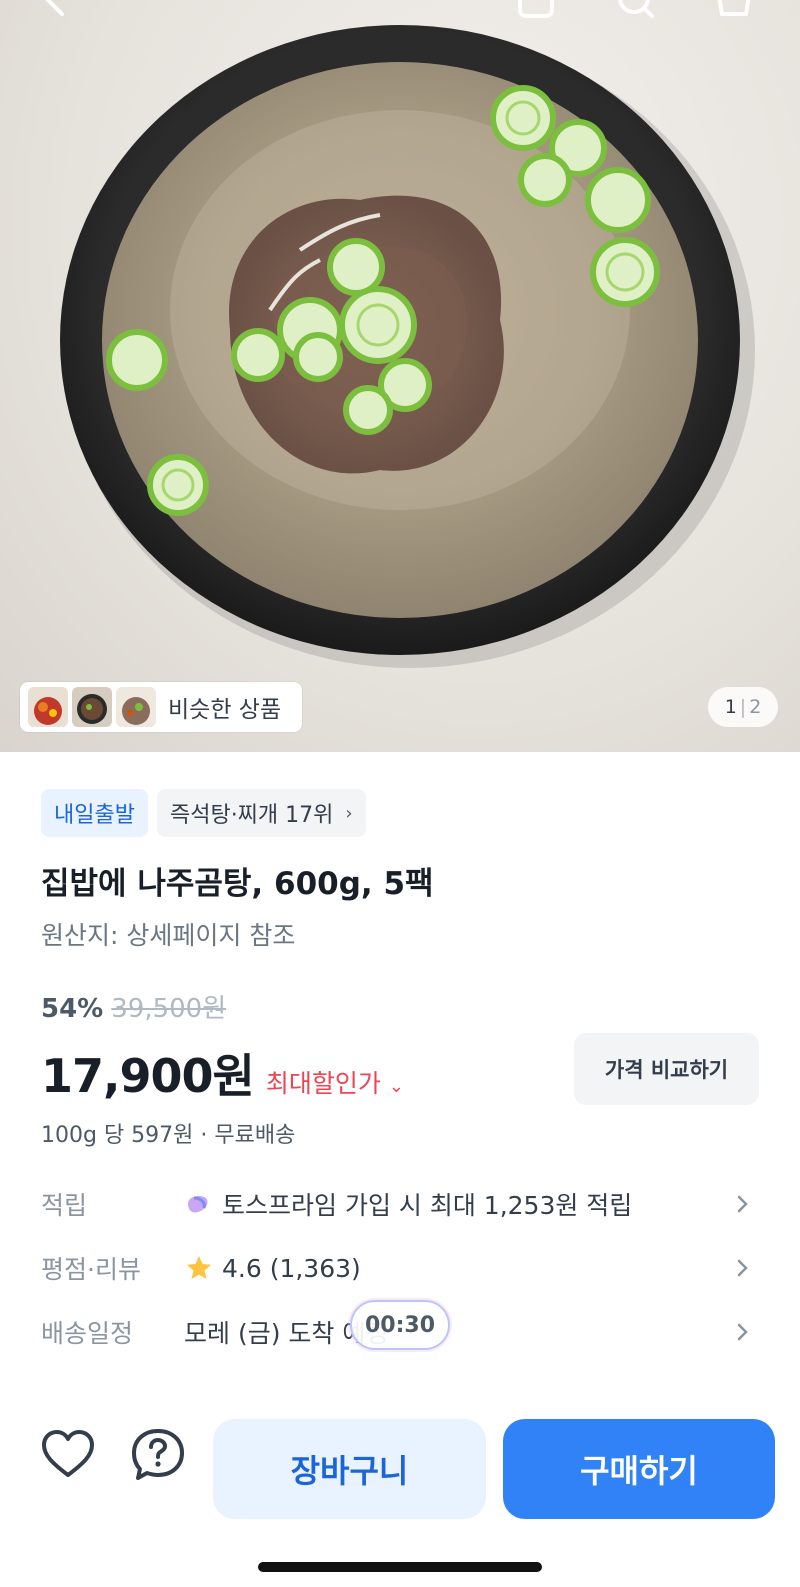 This screenshot has width=800, height=1587. What do you see at coordinates (94, 813) in the screenshot?
I see `delivery-badge: 내일출발` at bounding box center [94, 813].